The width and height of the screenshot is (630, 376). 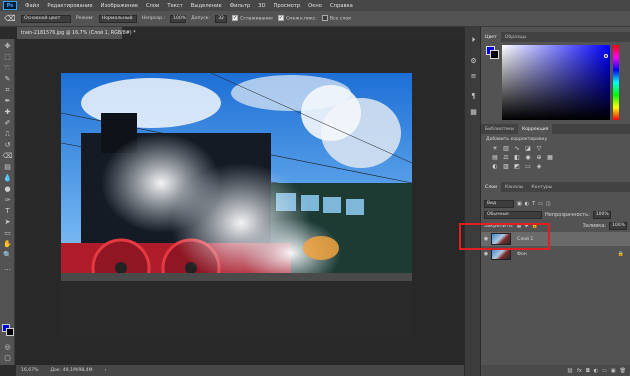 I want to click on selective-color-icon: ◈, so click(x=539, y=166).